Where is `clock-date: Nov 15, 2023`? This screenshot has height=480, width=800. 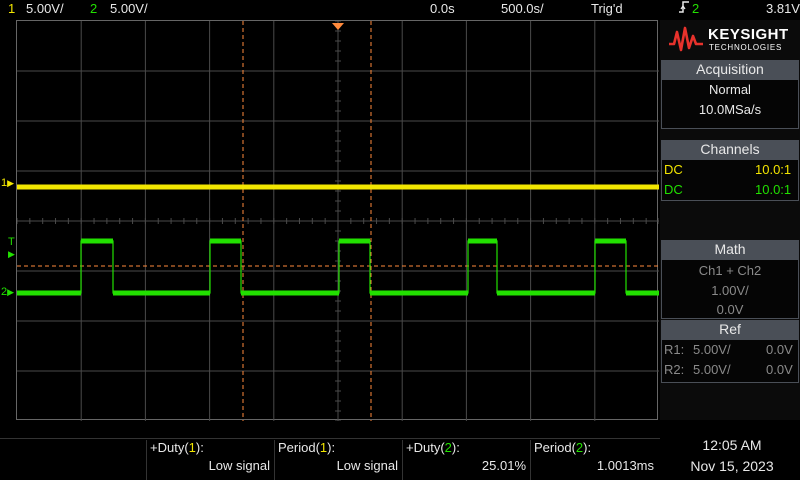 clock-date: Nov 15, 2023 is located at coordinates (732, 466).